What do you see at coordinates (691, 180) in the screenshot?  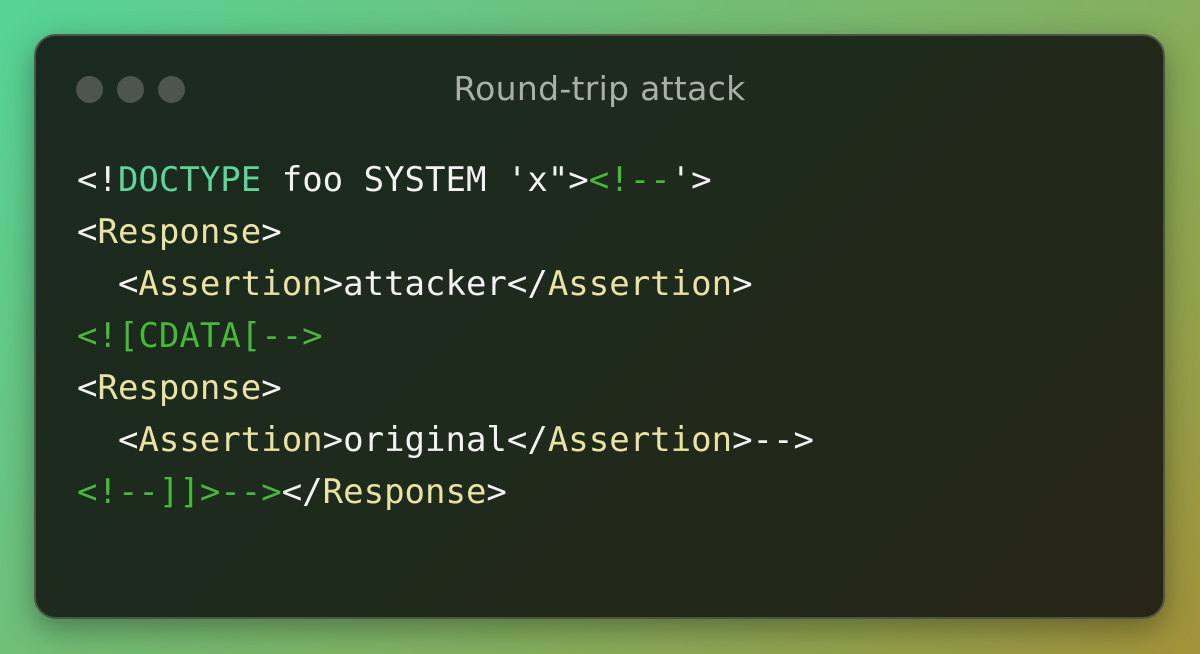 I see `code-text: '>` at bounding box center [691, 180].